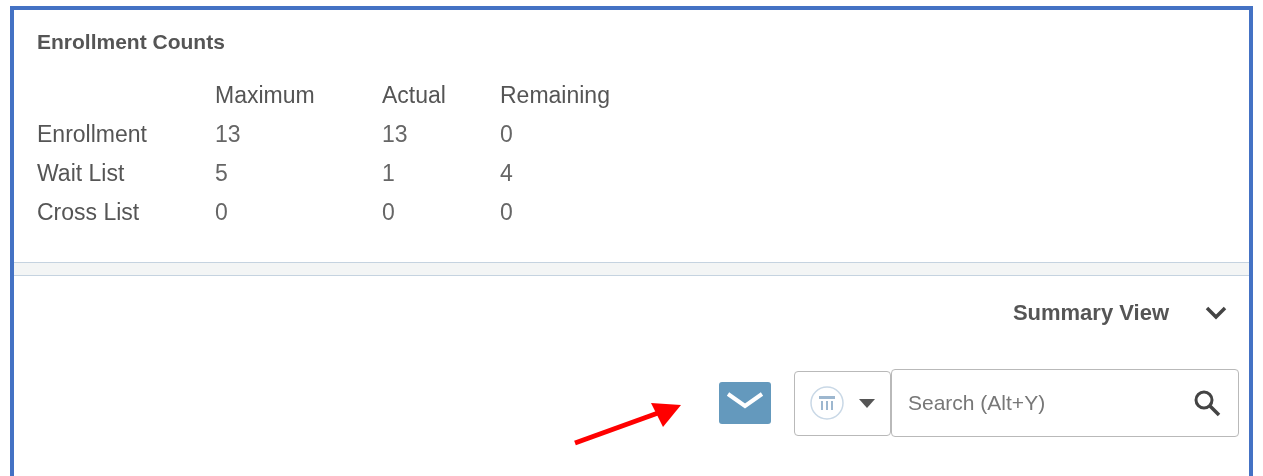 This screenshot has height=476, width=1263. What do you see at coordinates (81, 173) in the screenshot?
I see `row-label: Wait List` at bounding box center [81, 173].